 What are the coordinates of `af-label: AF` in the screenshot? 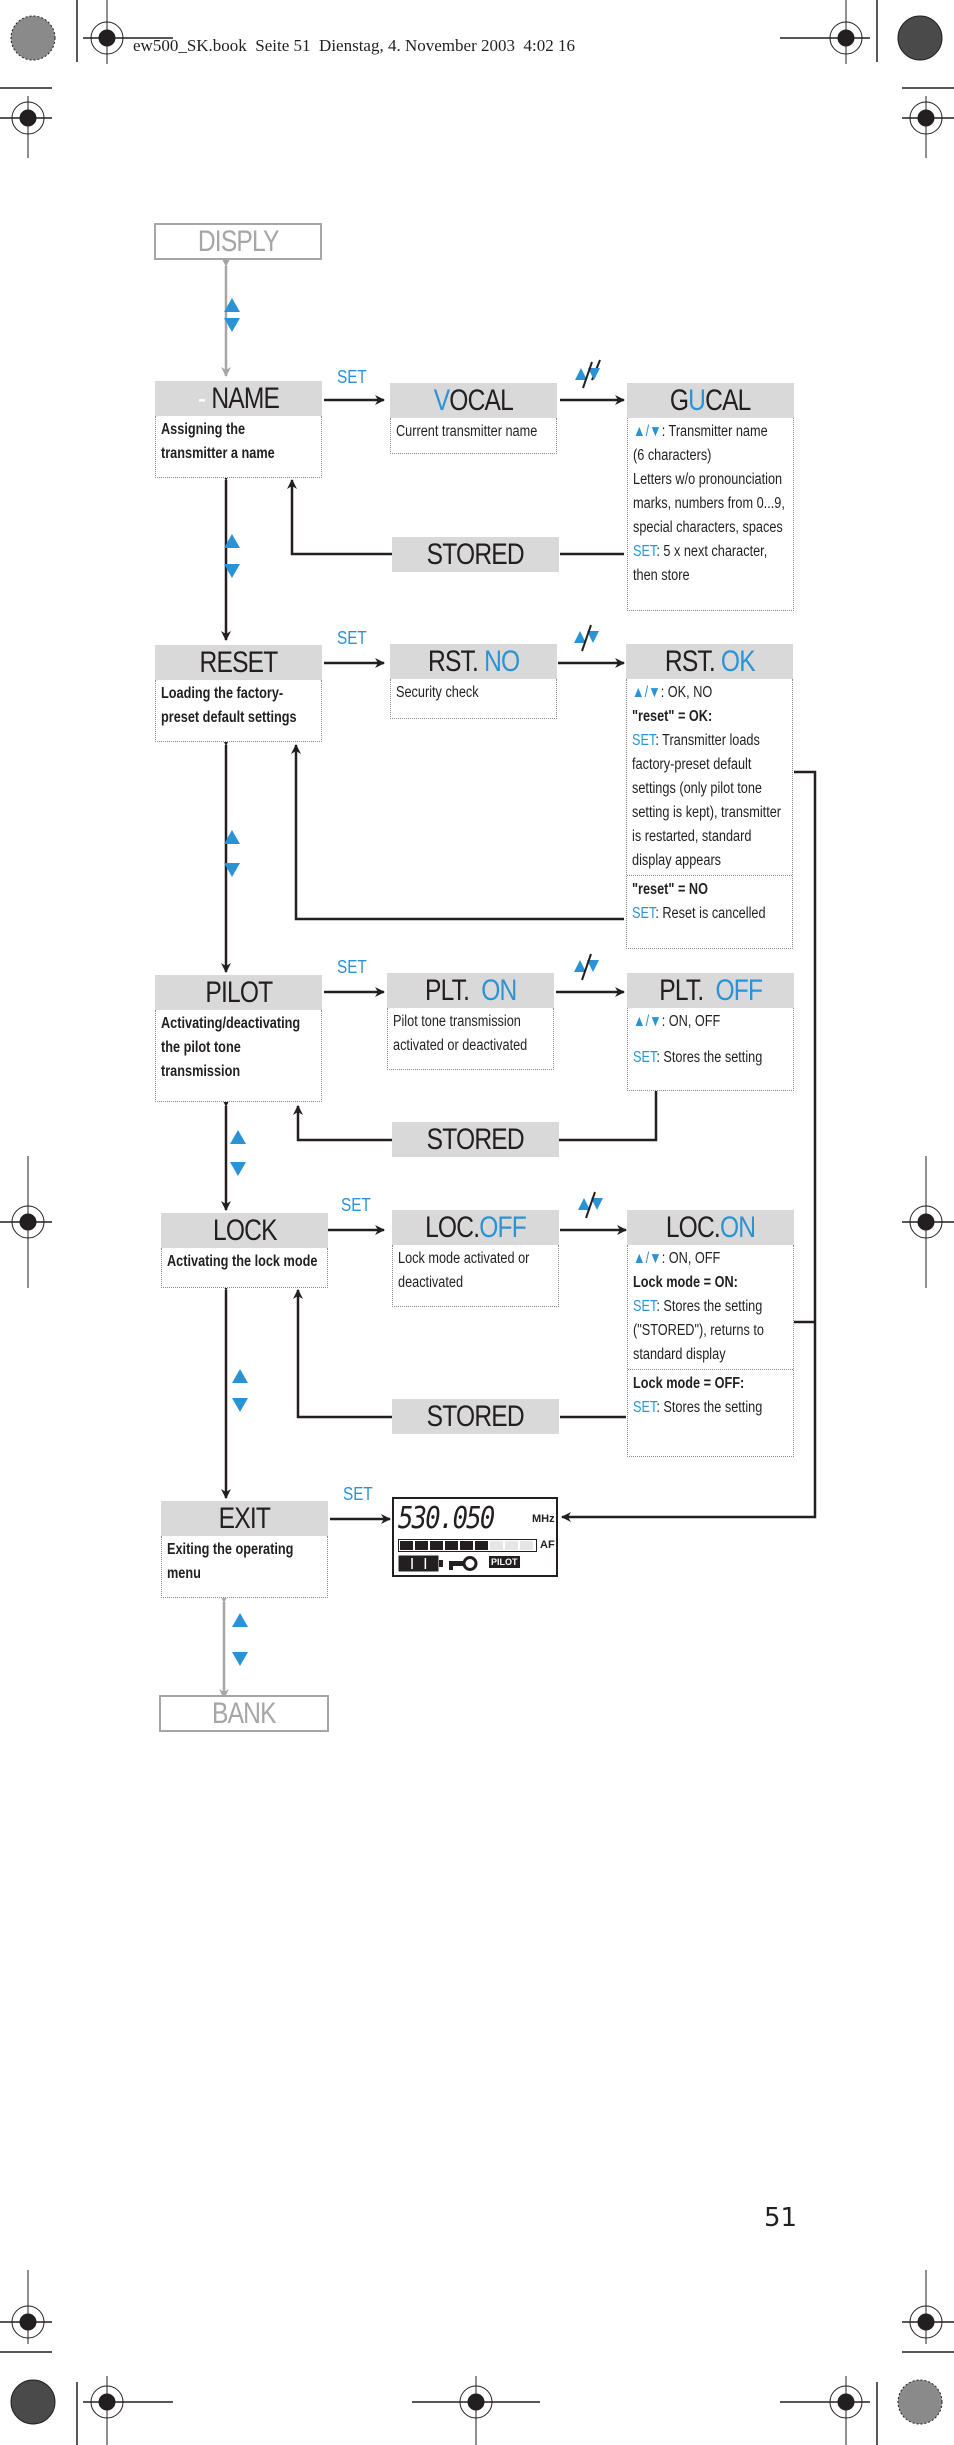 It's located at (547, 1545).